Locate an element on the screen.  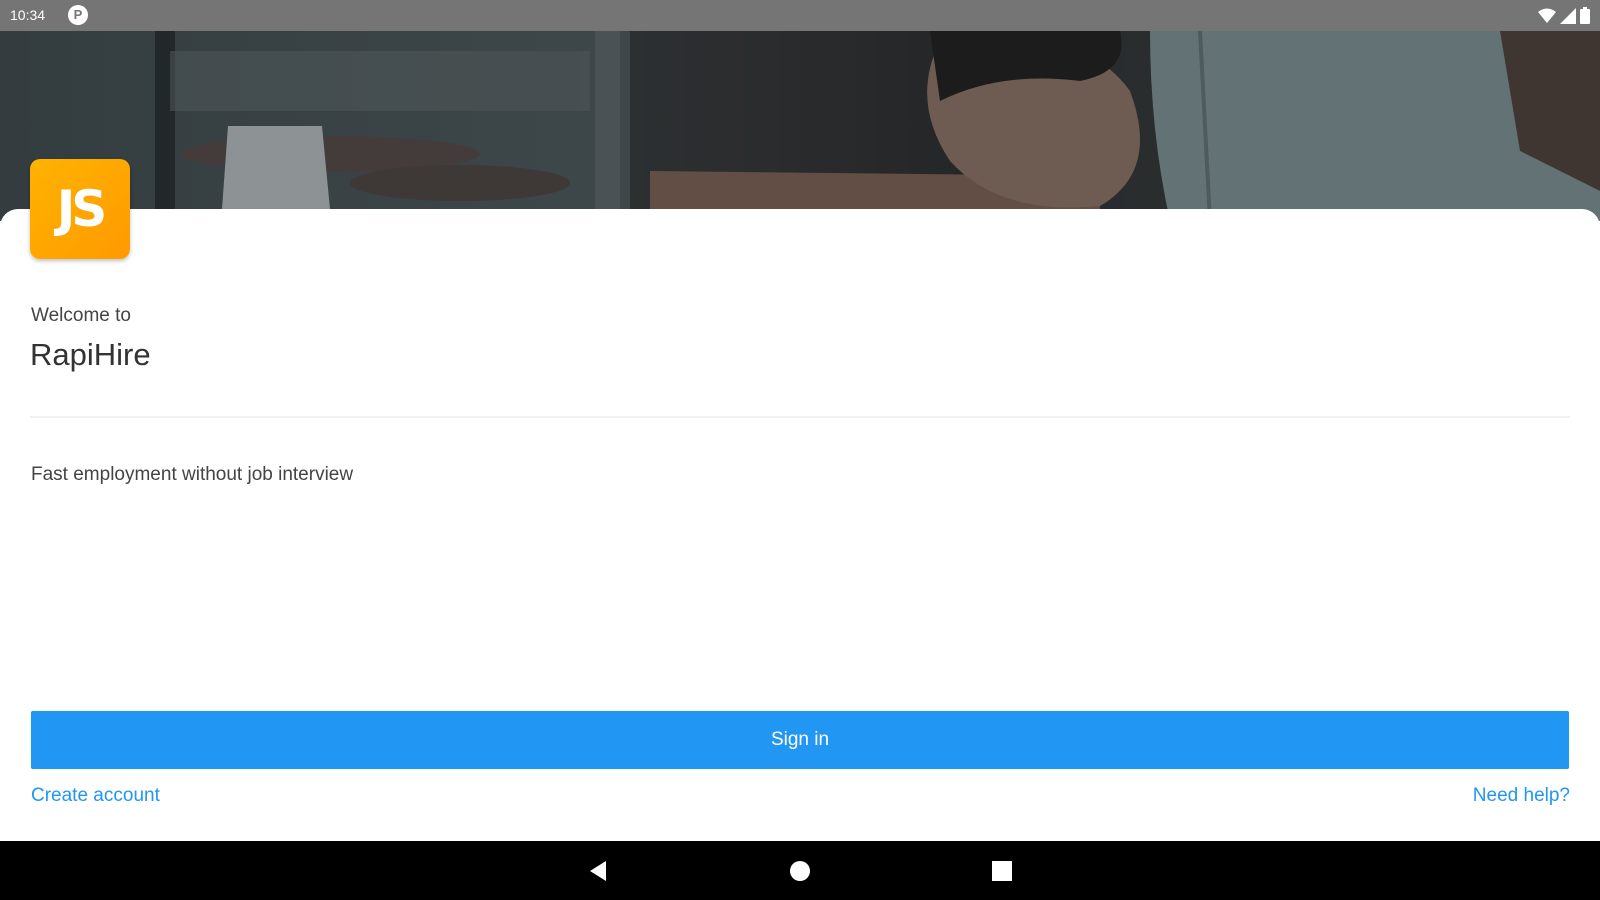
status-time: 10:34 is located at coordinates (28, 15).